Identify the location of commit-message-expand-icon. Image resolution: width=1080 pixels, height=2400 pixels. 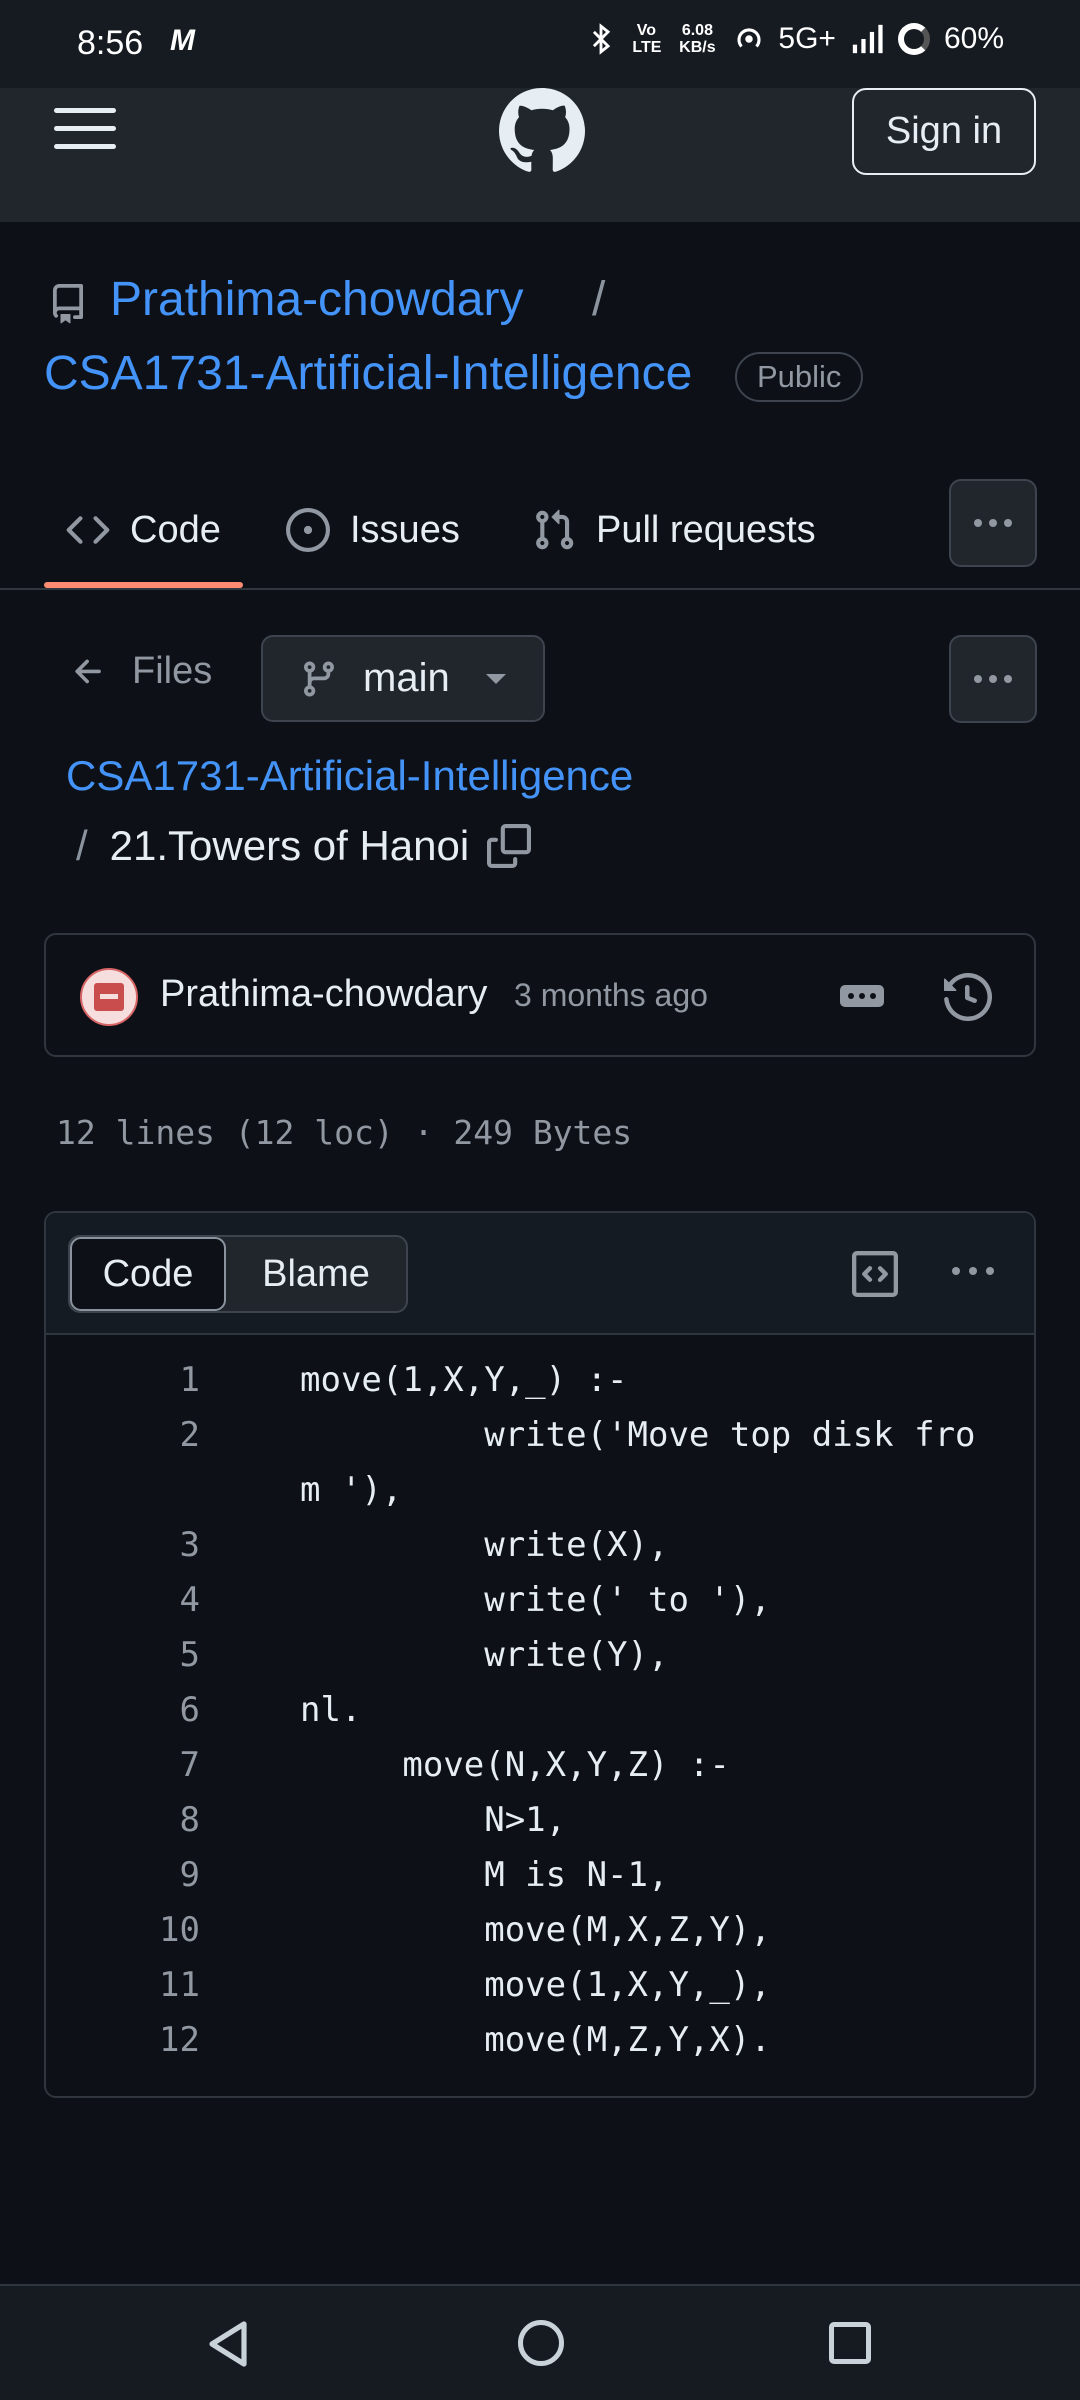
(862, 996).